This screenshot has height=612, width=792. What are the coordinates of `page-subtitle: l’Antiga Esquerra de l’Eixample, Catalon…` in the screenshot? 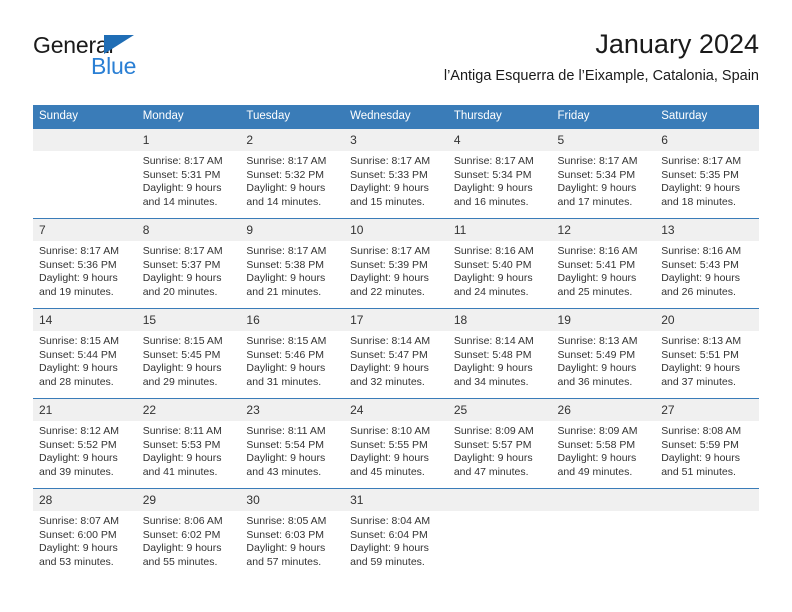 It's located at (601, 76).